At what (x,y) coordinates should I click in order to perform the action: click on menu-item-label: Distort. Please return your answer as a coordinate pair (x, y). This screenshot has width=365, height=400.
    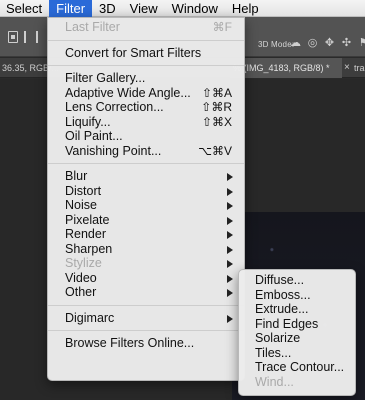
    Looking at the image, I should click on (83, 190).